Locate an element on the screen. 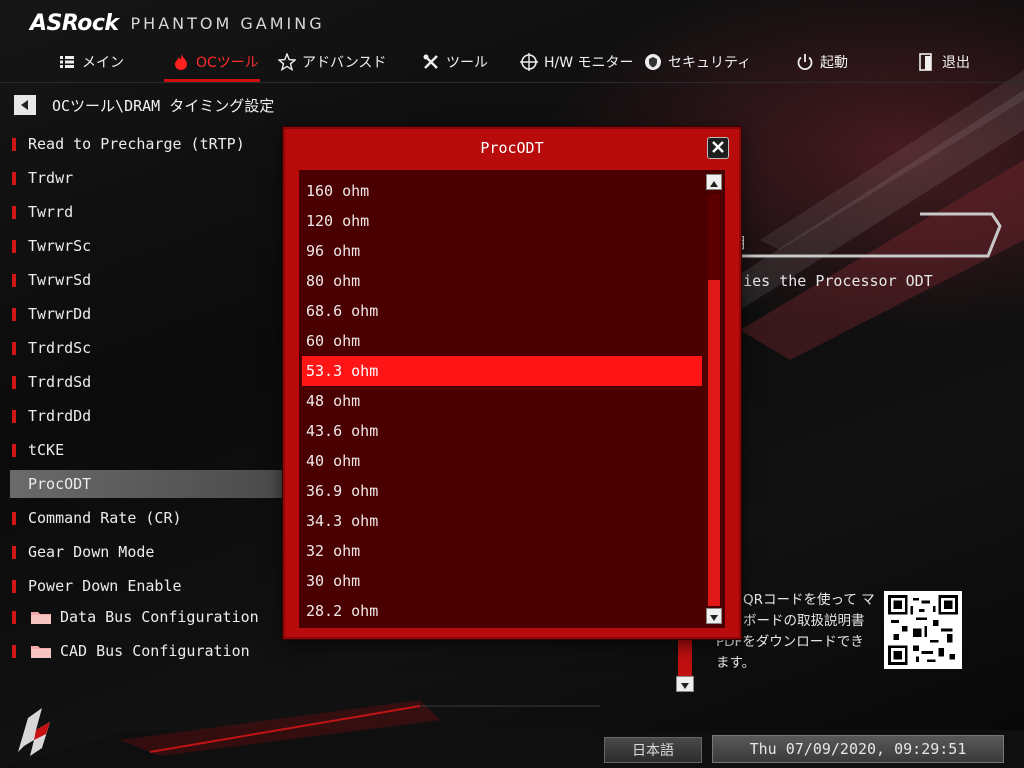  option-label: 48 ohm is located at coordinates (333, 401).